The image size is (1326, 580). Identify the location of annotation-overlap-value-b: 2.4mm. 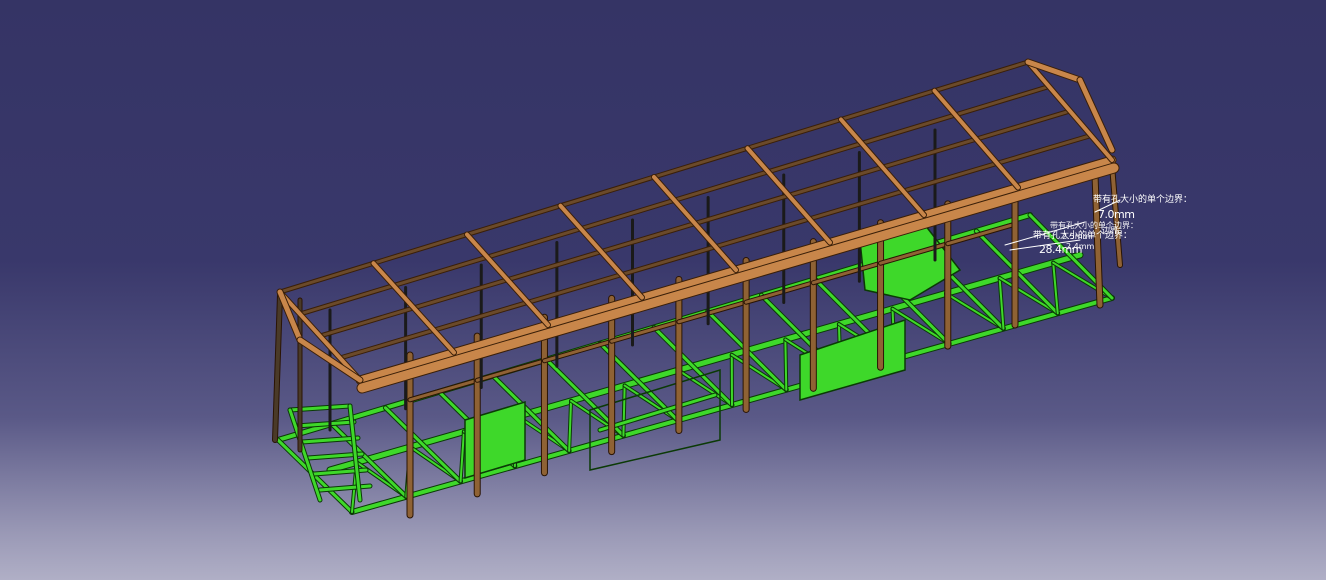
(1080, 247).